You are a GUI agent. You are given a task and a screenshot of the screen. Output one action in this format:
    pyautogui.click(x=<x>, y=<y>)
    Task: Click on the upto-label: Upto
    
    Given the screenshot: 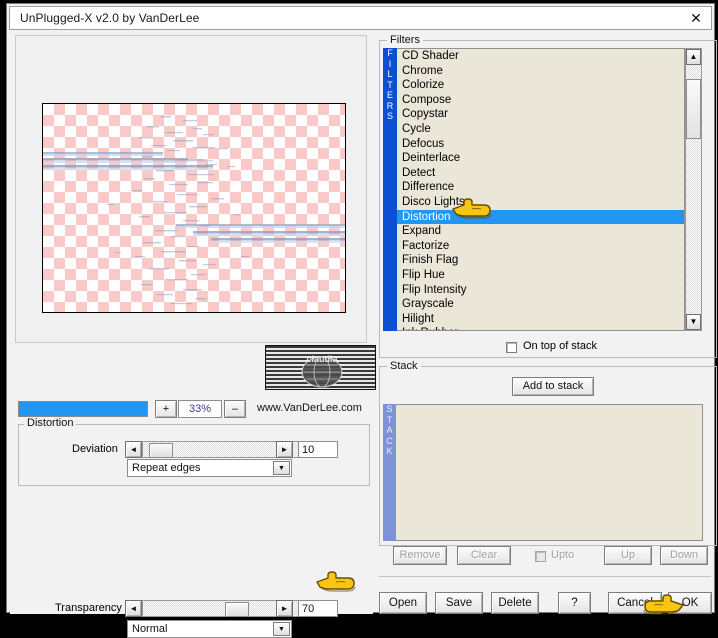 What is the action you would take?
    pyautogui.click(x=563, y=555)
    